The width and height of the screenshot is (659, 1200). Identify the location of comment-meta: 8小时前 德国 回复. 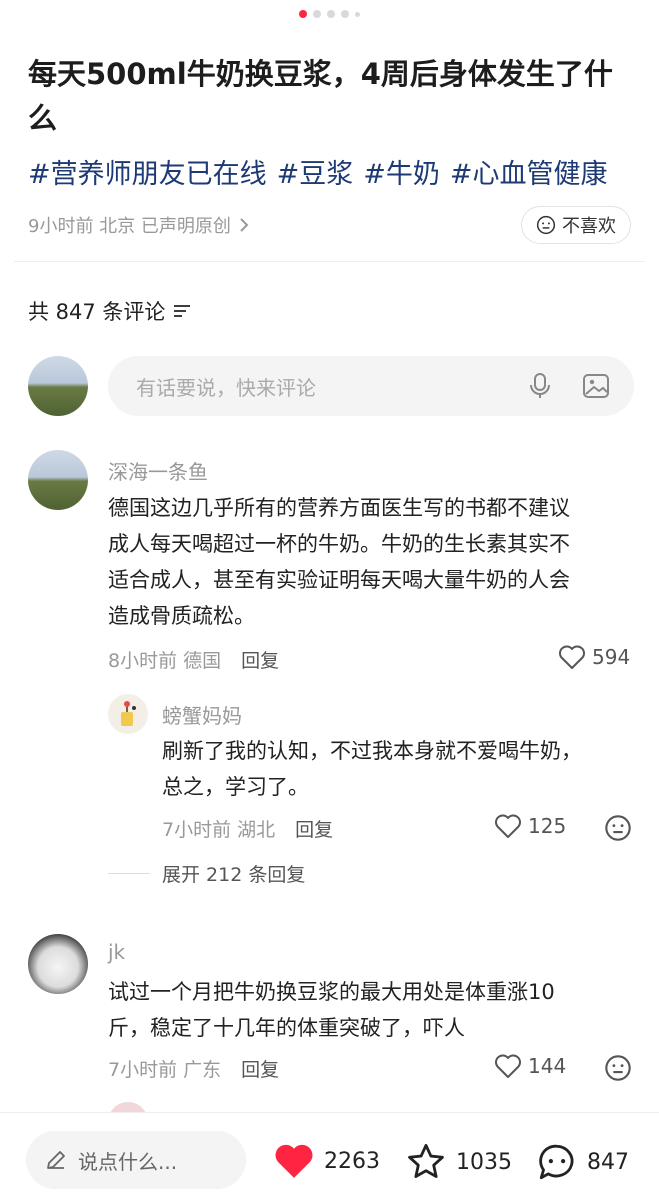
(193, 659).